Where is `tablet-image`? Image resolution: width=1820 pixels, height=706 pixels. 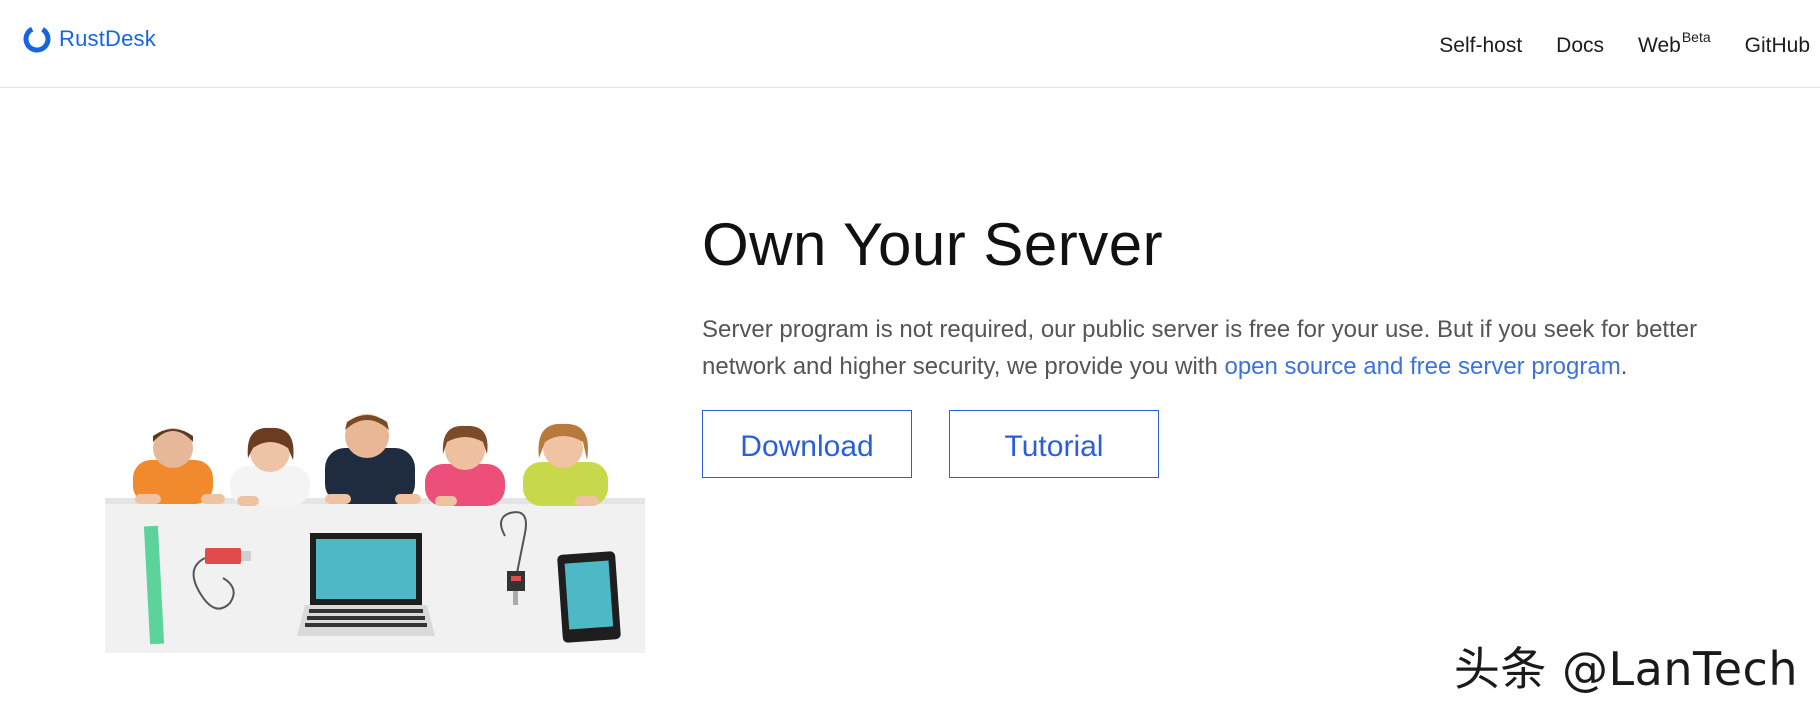
tablet-image is located at coordinates (589, 597).